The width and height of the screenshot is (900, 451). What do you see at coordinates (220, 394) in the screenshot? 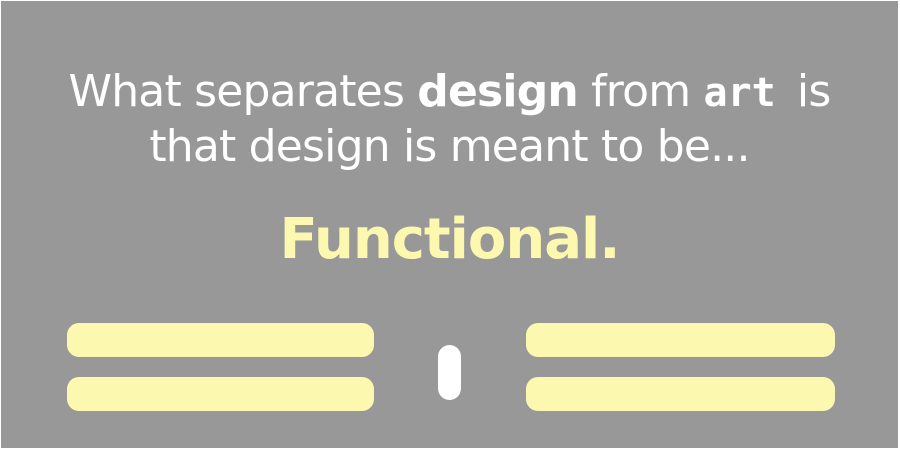
I see `left-bar-bottom` at bounding box center [220, 394].